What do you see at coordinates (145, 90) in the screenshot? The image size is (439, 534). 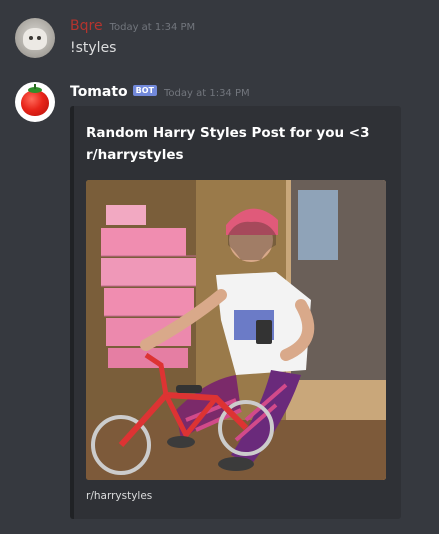 I see `bot-tag: BOT` at bounding box center [145, 90].